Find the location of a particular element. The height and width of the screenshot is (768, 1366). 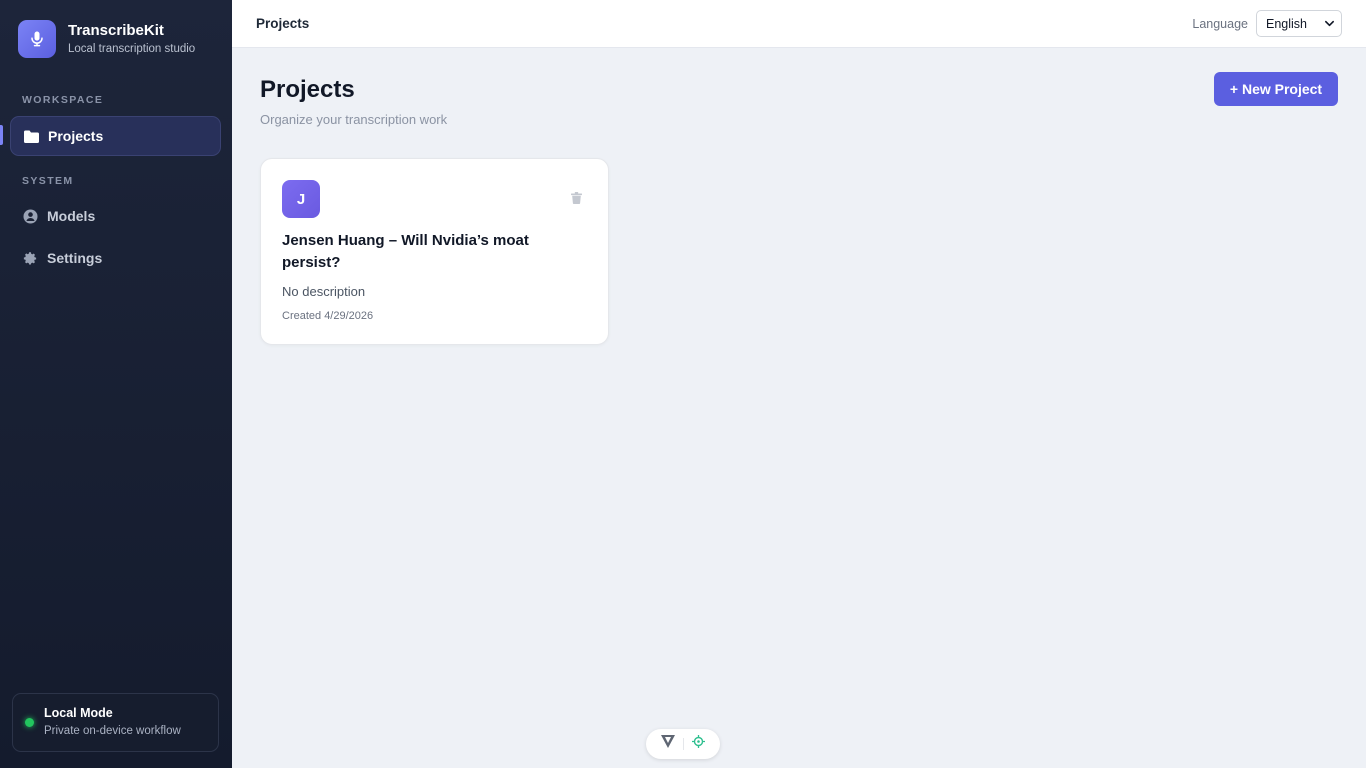

page-subtitle: Organize your transcription work is located at coordinates (354, 119).